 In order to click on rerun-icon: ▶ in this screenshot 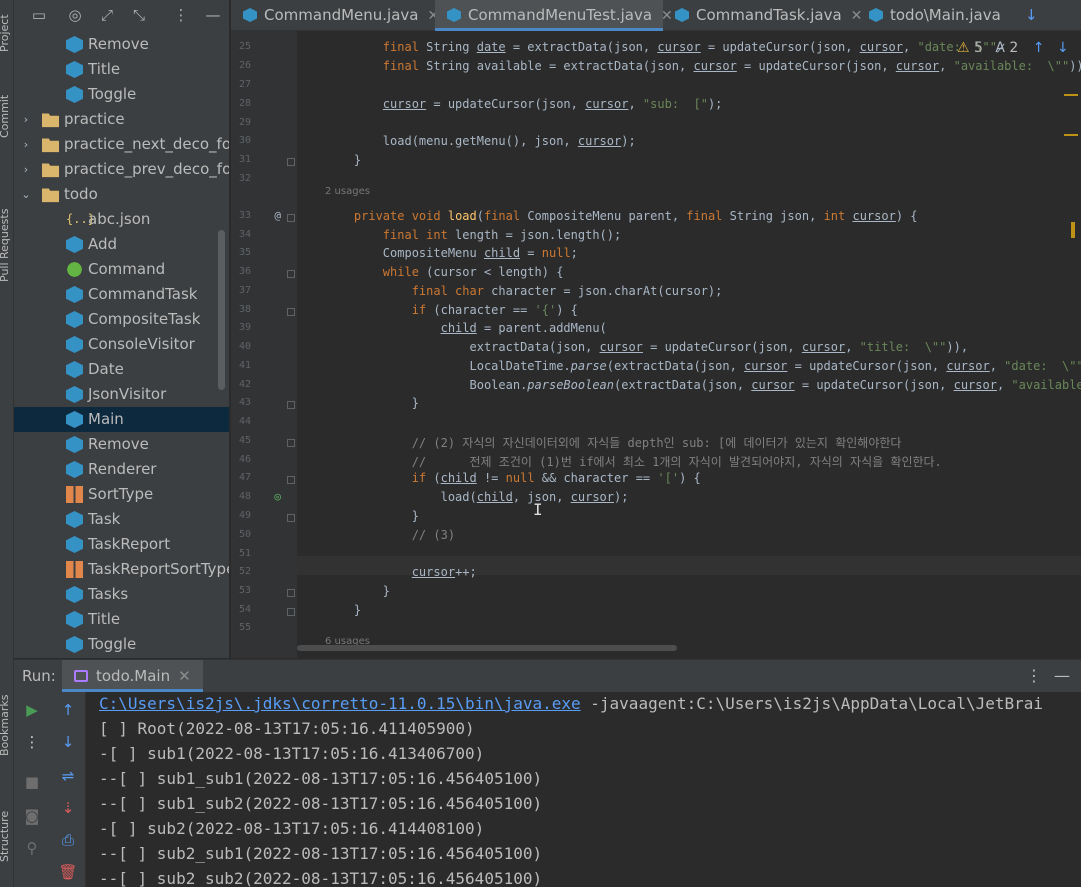, I will do `click(32, 710)`.